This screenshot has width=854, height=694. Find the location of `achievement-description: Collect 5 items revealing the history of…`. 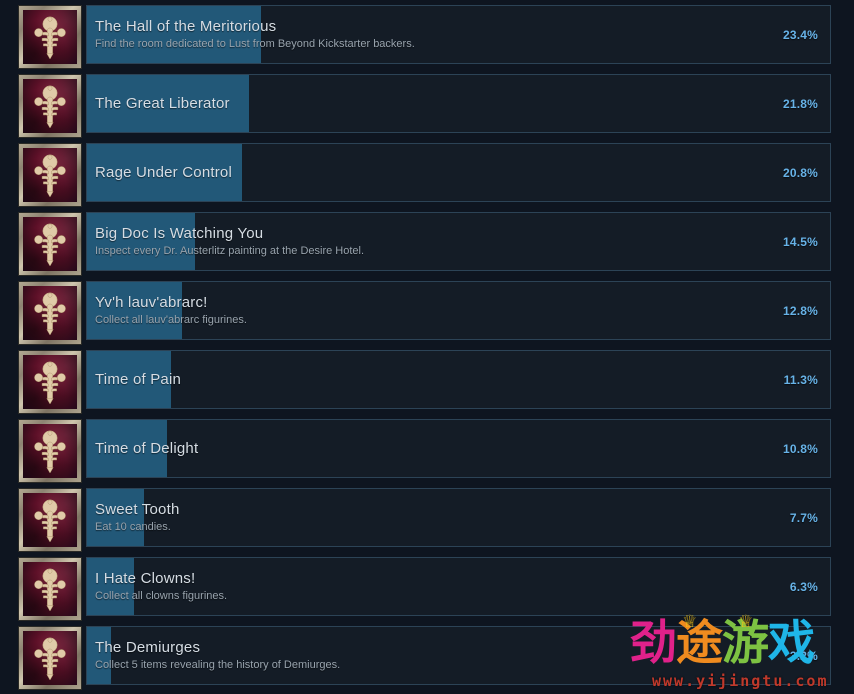

achievement-description: Collect 5 items revealing the history of… is located at coordinates (218, 665).